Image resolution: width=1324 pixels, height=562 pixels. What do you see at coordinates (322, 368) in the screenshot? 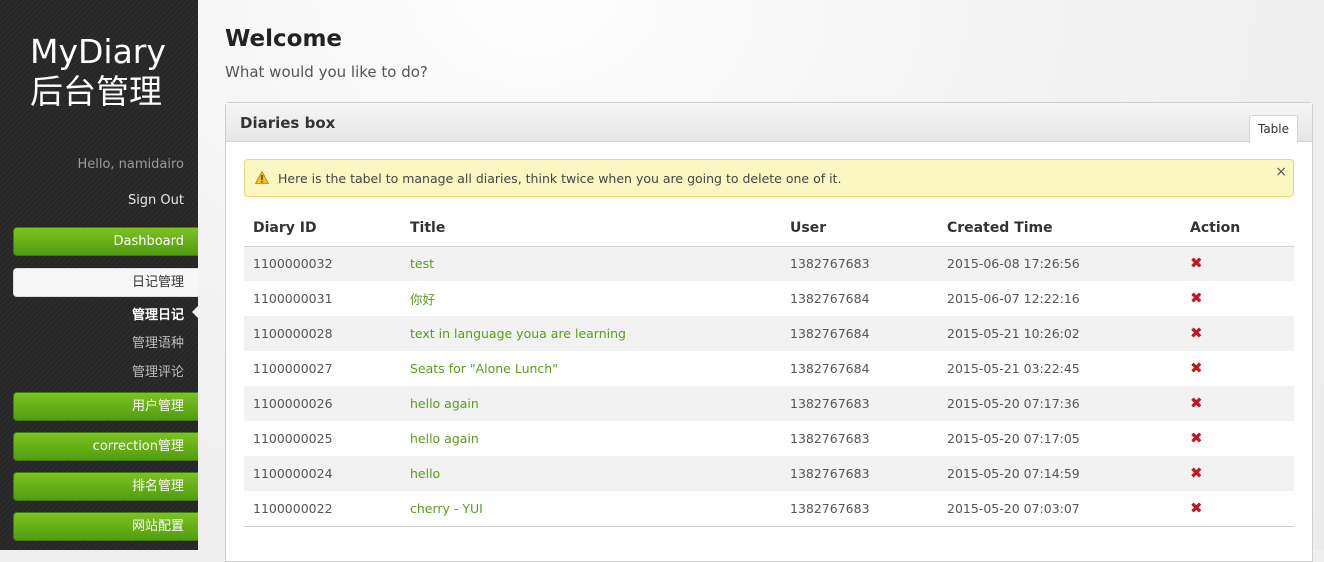
I see `cell-diary-id: 1100000027` at bounding box center [322, 368].